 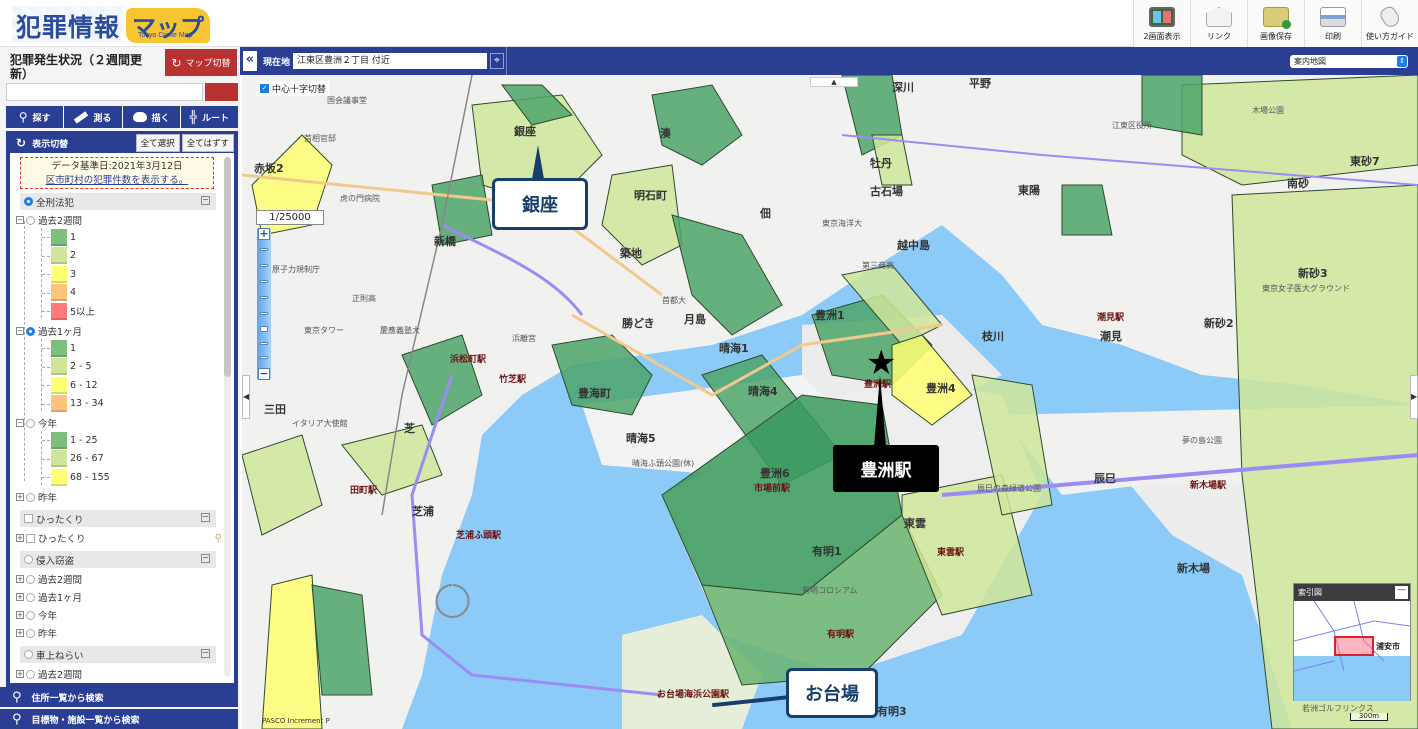 I want to click on print-button: 印刷, so click(x=1332, y=23).